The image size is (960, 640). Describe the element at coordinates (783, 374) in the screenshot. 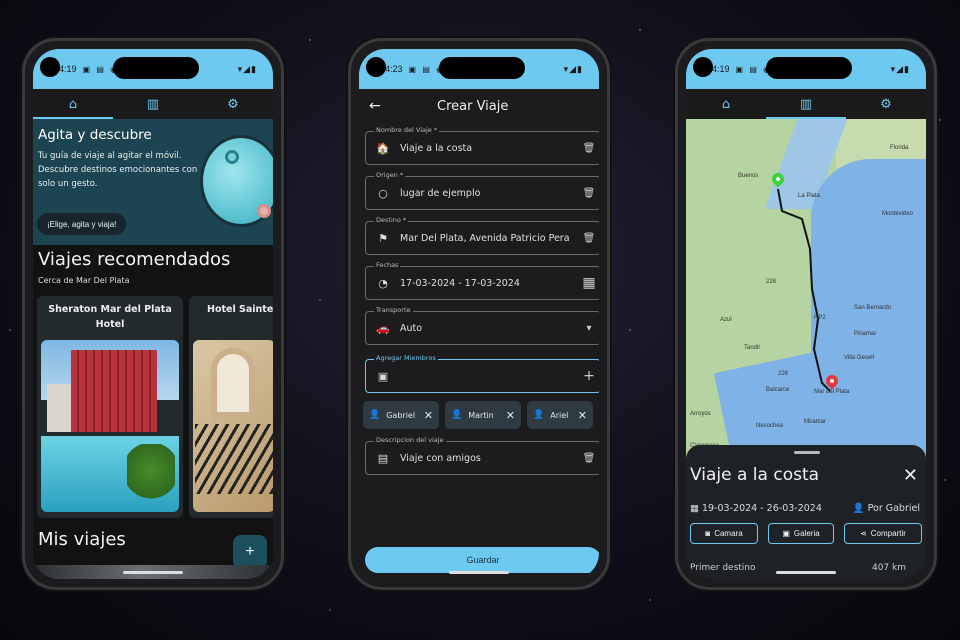

I see `map-label: 226` at that location.